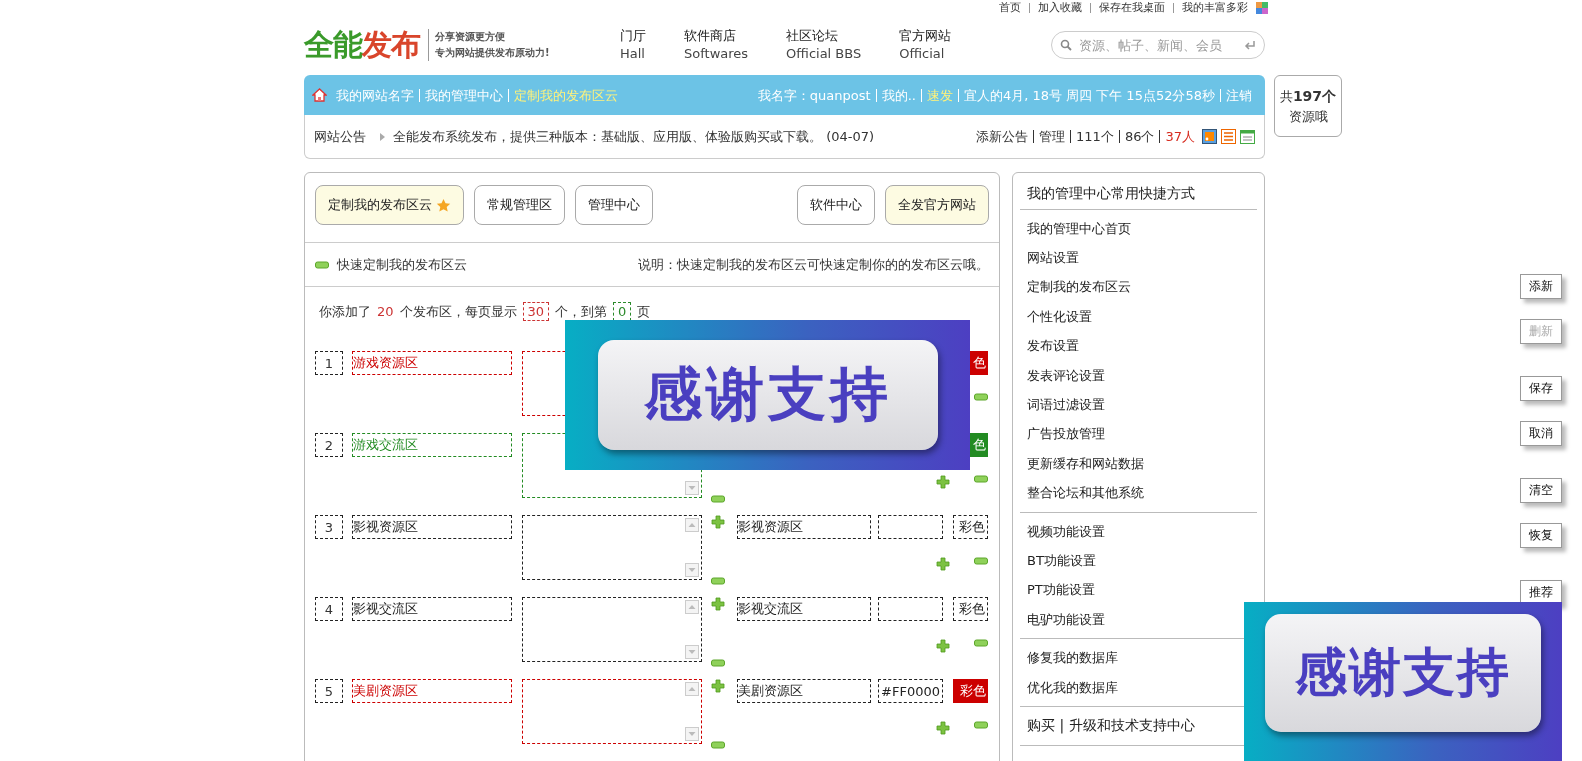  What do you see at coordinates (536, 311) in the screenshot?
I see `per-page-field: 30` at bounding box center [536, 311].